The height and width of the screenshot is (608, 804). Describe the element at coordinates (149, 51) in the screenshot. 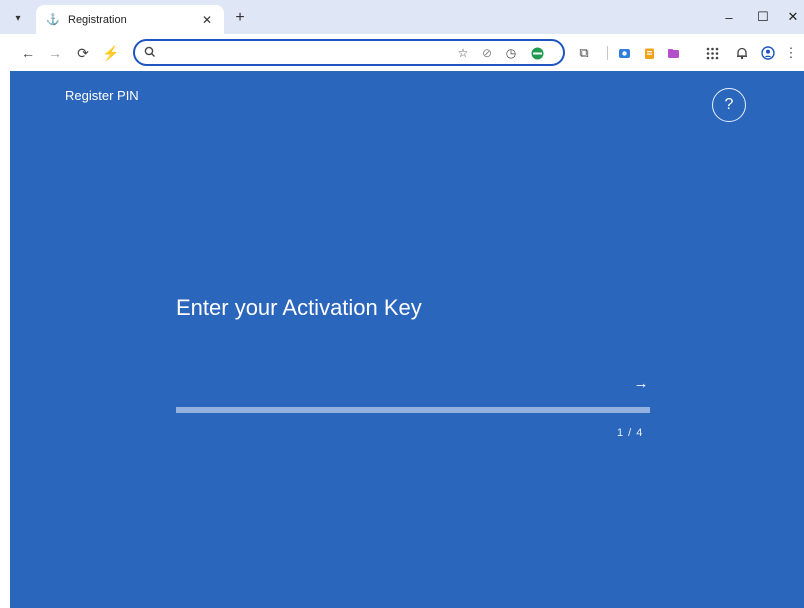

I see `search-icon` at that location.